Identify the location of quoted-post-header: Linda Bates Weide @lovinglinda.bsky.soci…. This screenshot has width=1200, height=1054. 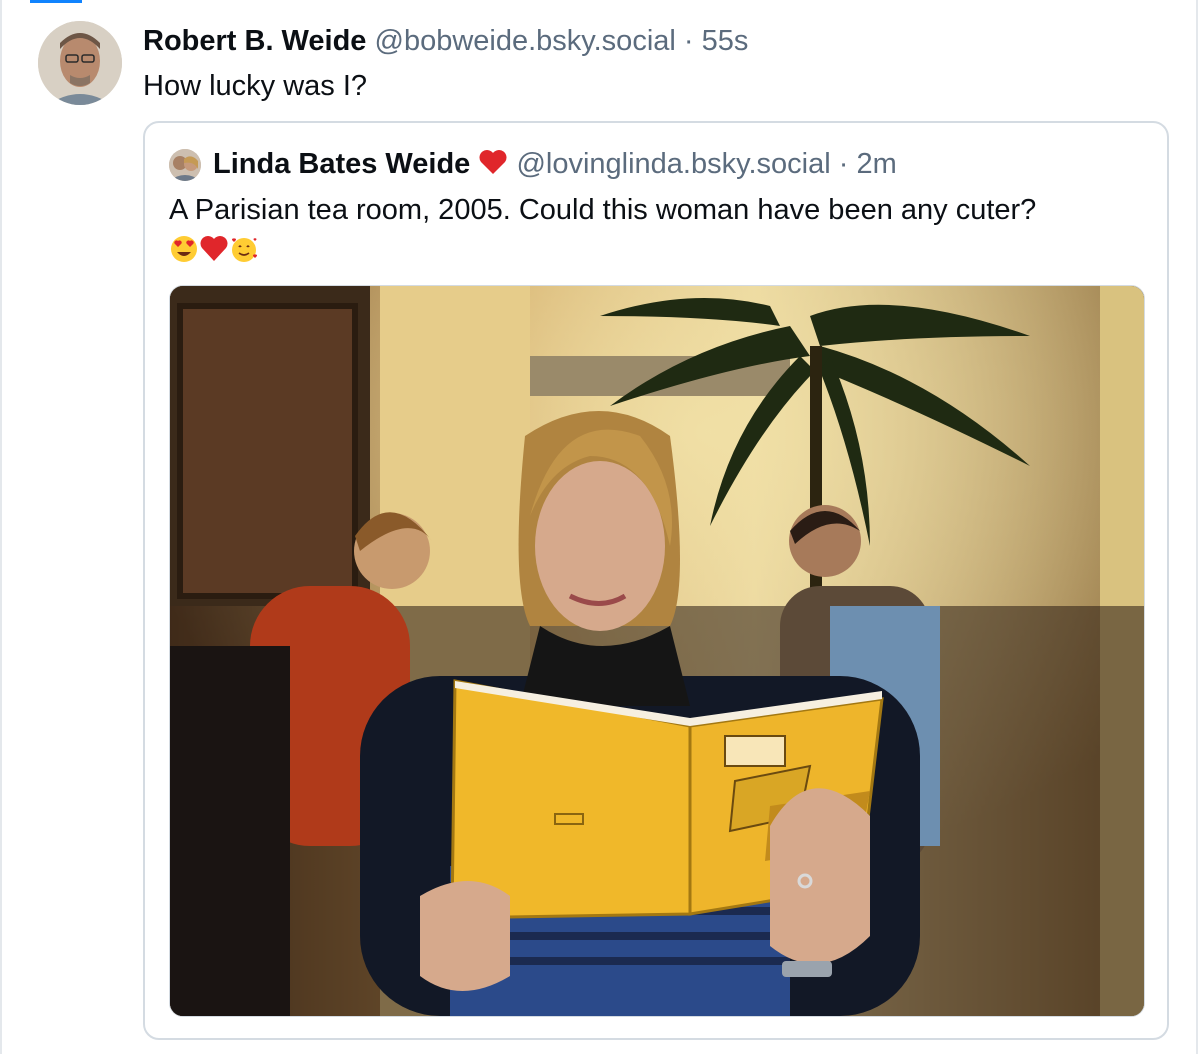
(555, 165).